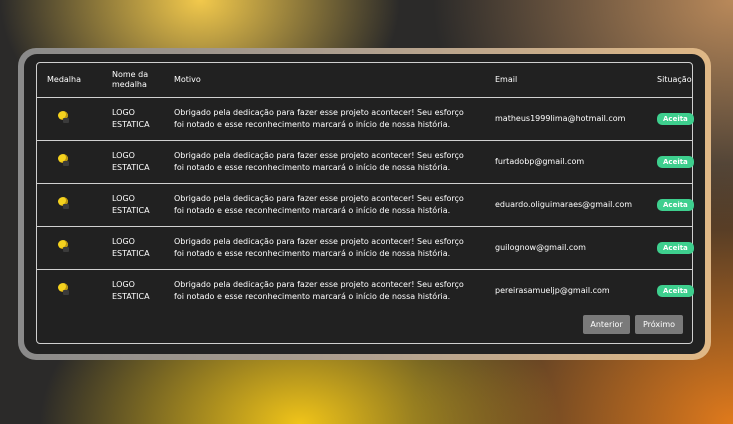 Image resolution: width=733 pixels, height=424 pixels. Describe the element at coordinates (674, 80) in the screenshot. I see `header-situacao: Situação` at that location.